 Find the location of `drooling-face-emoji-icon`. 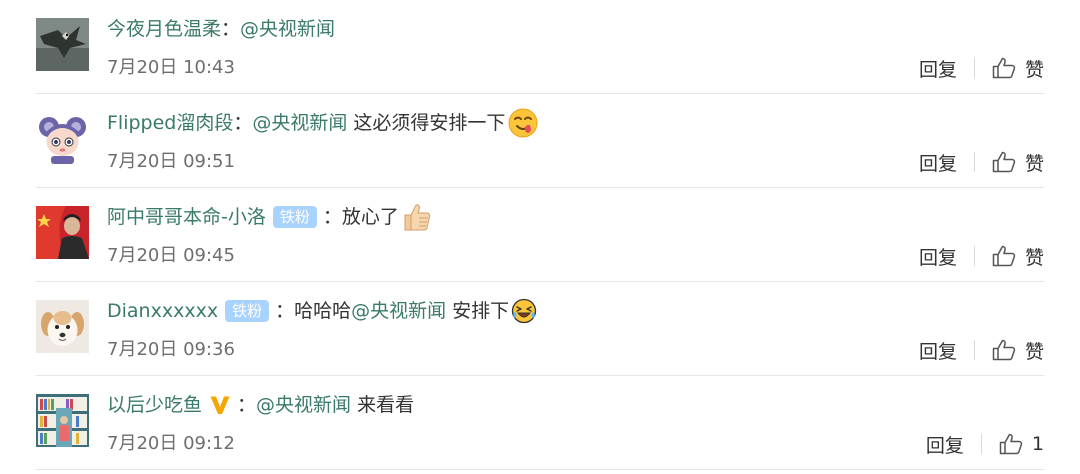

drooling-face-emoji-icon is located at coordinates (523, 123).